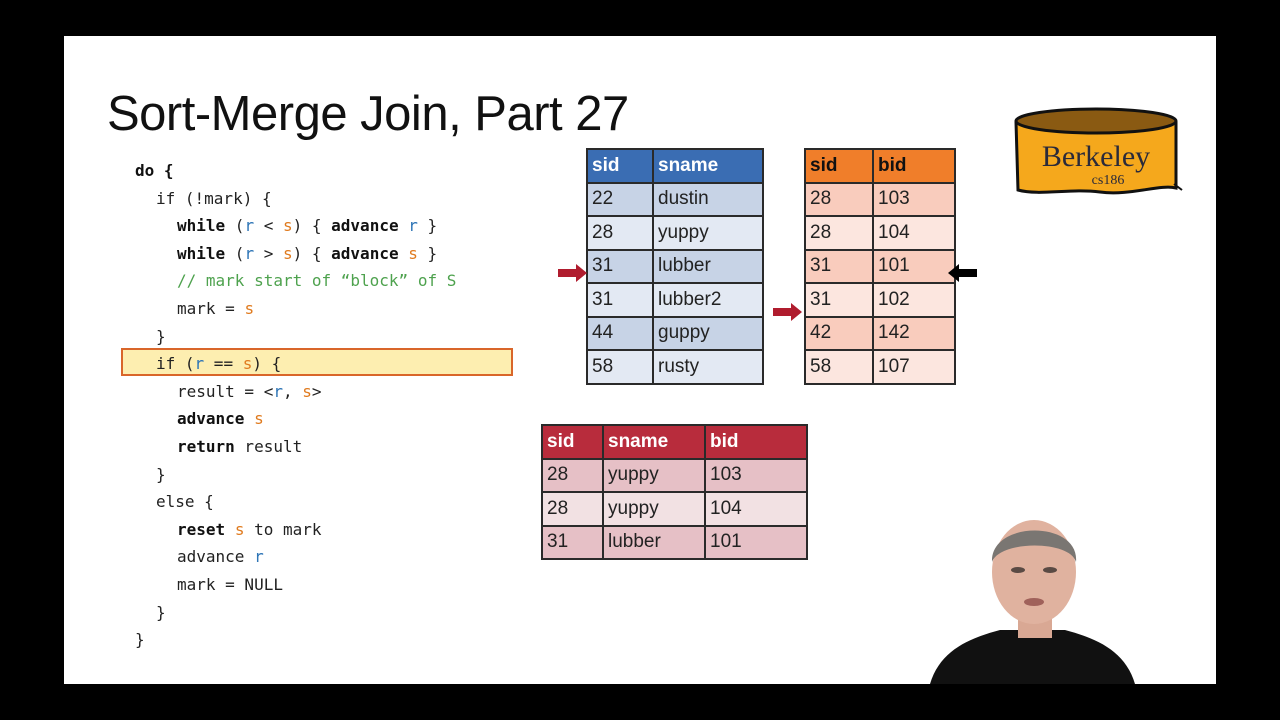 This screenshot has width=1280, height=720. I want to click on table-cell: 42, so click(839, 333).